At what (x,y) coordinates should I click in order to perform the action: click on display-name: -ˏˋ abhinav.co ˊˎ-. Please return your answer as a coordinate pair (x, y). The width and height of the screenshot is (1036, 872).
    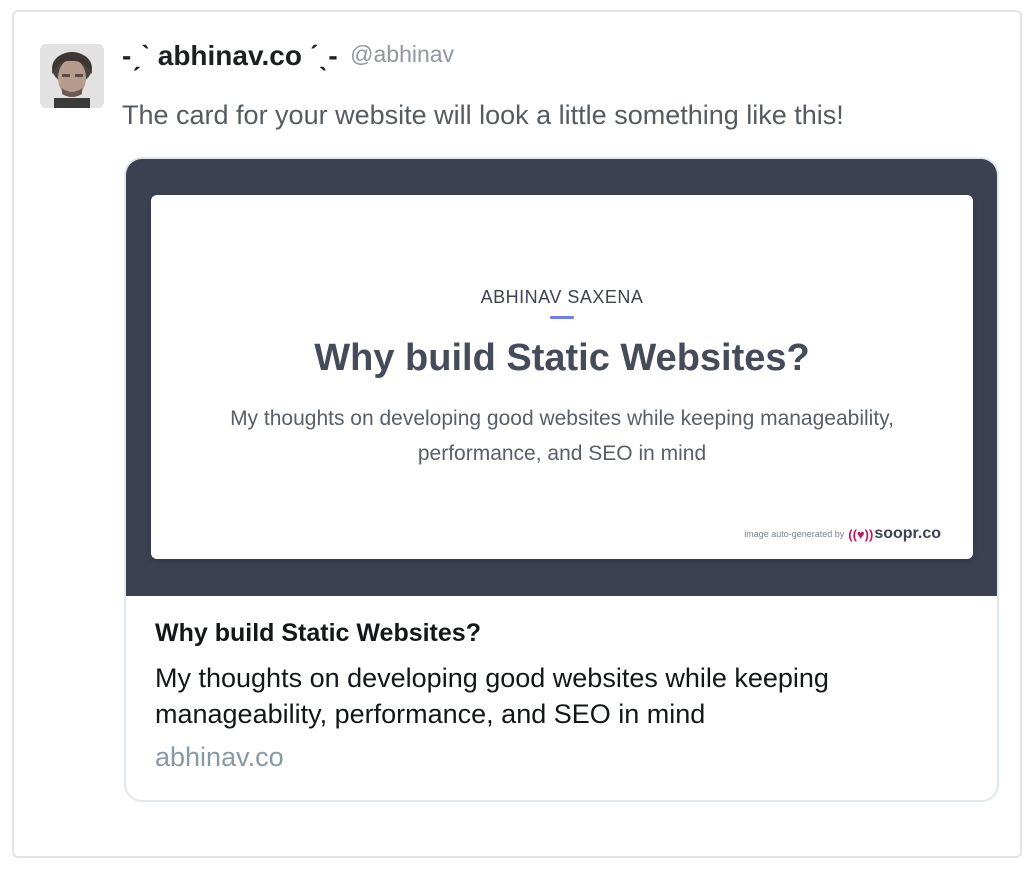
    Looking at the image, I should click on (230, 55).